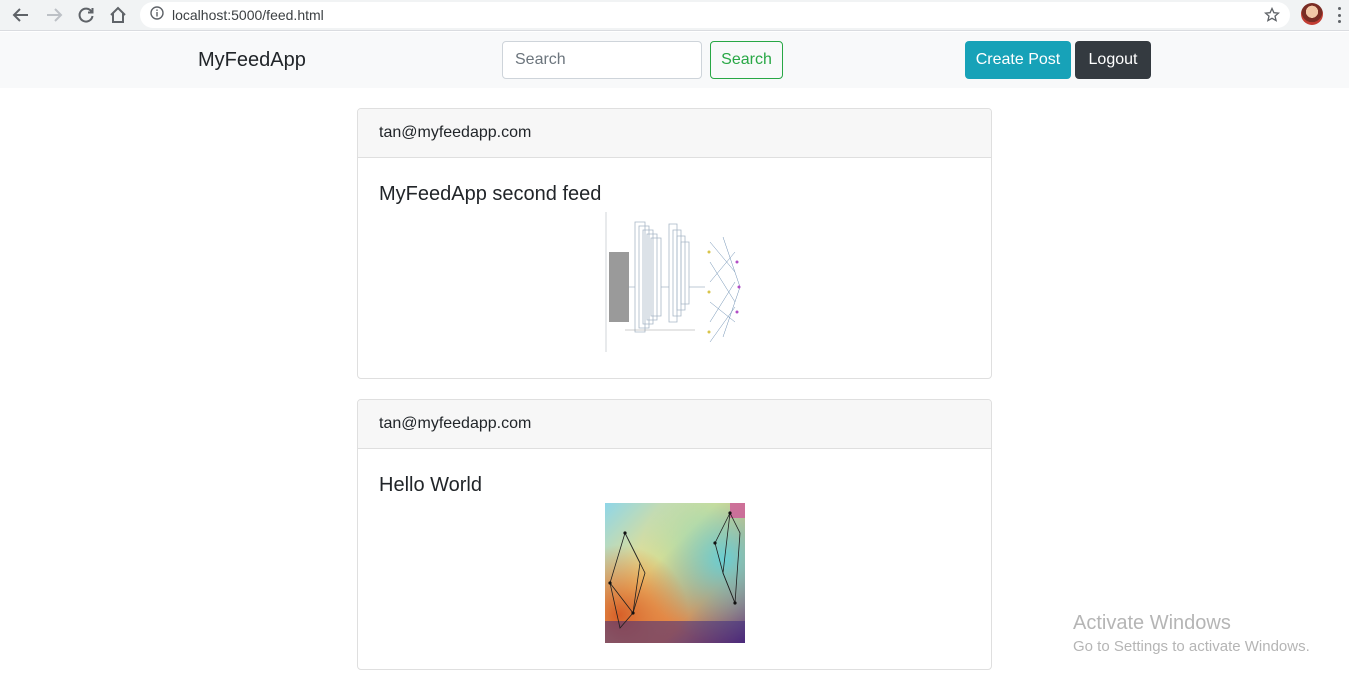  I want to click on back-arrow-icon, so click(21, 15).